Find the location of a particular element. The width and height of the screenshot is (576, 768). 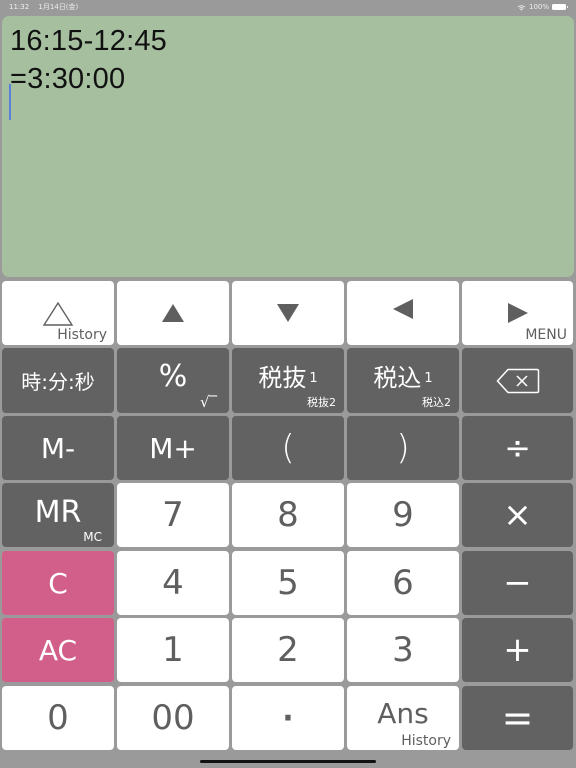

digit-3-button: 3 is located at coordinates (403, 650).